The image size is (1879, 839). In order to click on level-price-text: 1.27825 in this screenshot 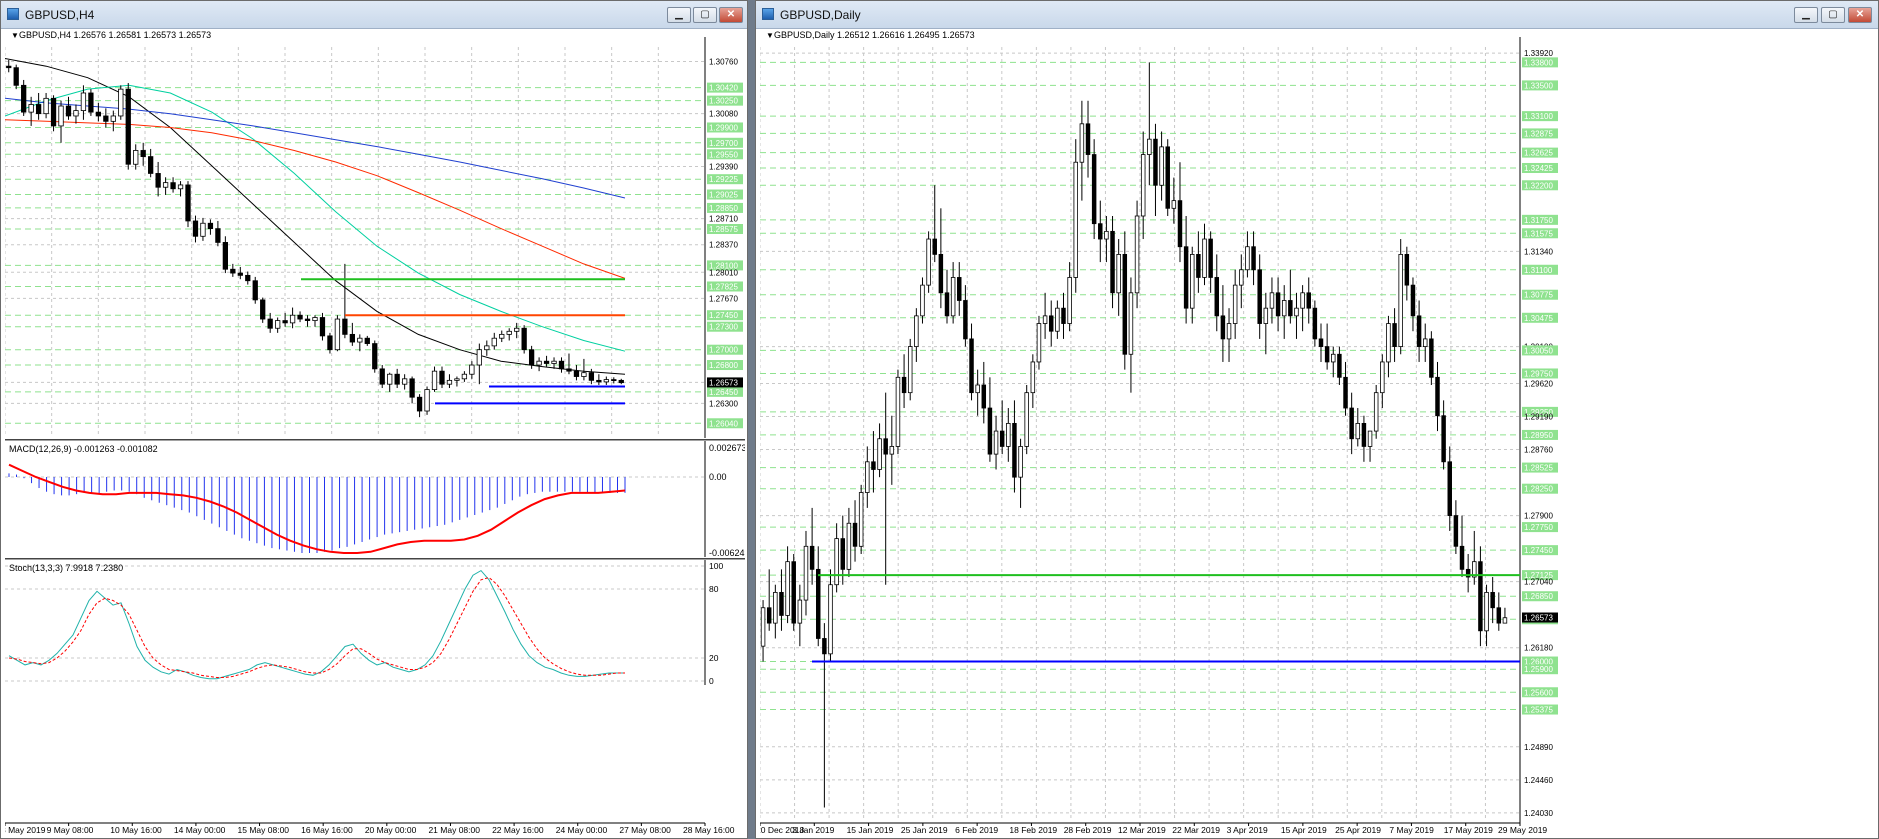, I will do `click(723, 286)`.